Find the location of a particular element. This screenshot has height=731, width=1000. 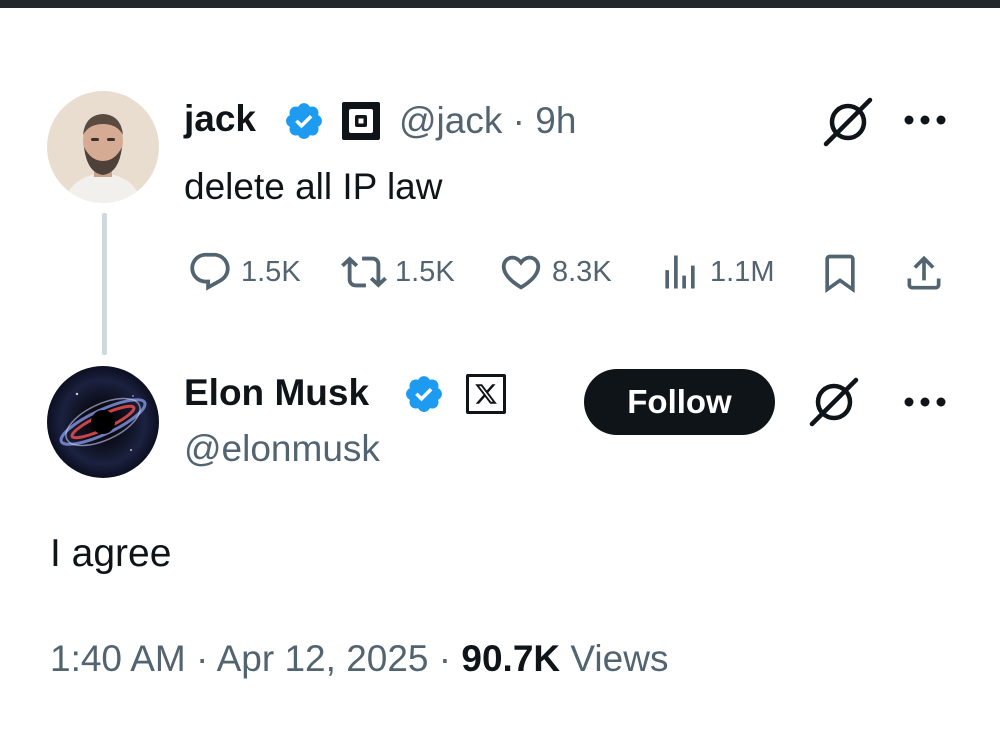

views-count: 1.1M is located at coordinates (742, 271).